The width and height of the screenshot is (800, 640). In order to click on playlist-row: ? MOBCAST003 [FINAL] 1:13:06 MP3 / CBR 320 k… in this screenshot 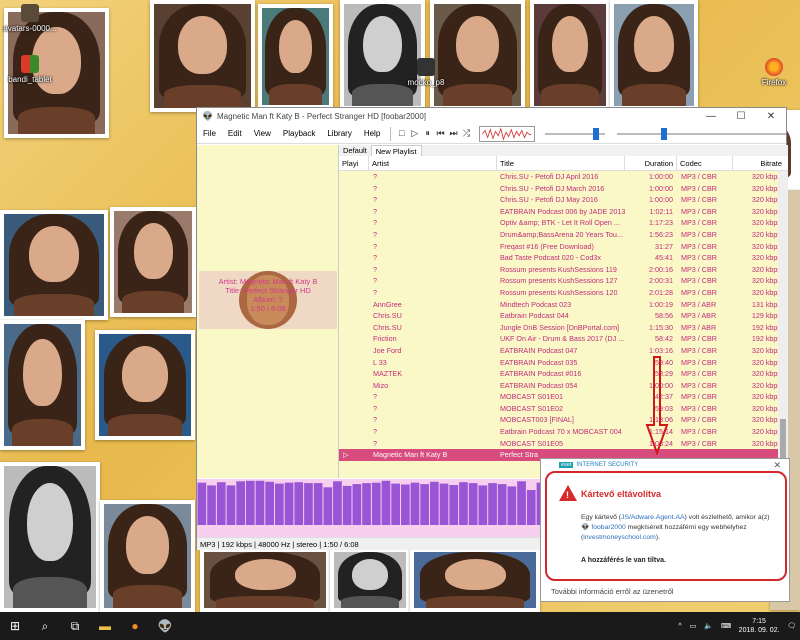, I will do `click(563, 420)`.